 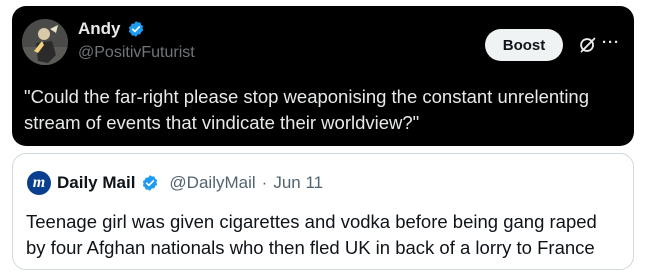 What do you see at coordinates (96, 182) in the screenshot?
I see `quoted-author-name: Daily Mail` at bounding box center [96, 182].